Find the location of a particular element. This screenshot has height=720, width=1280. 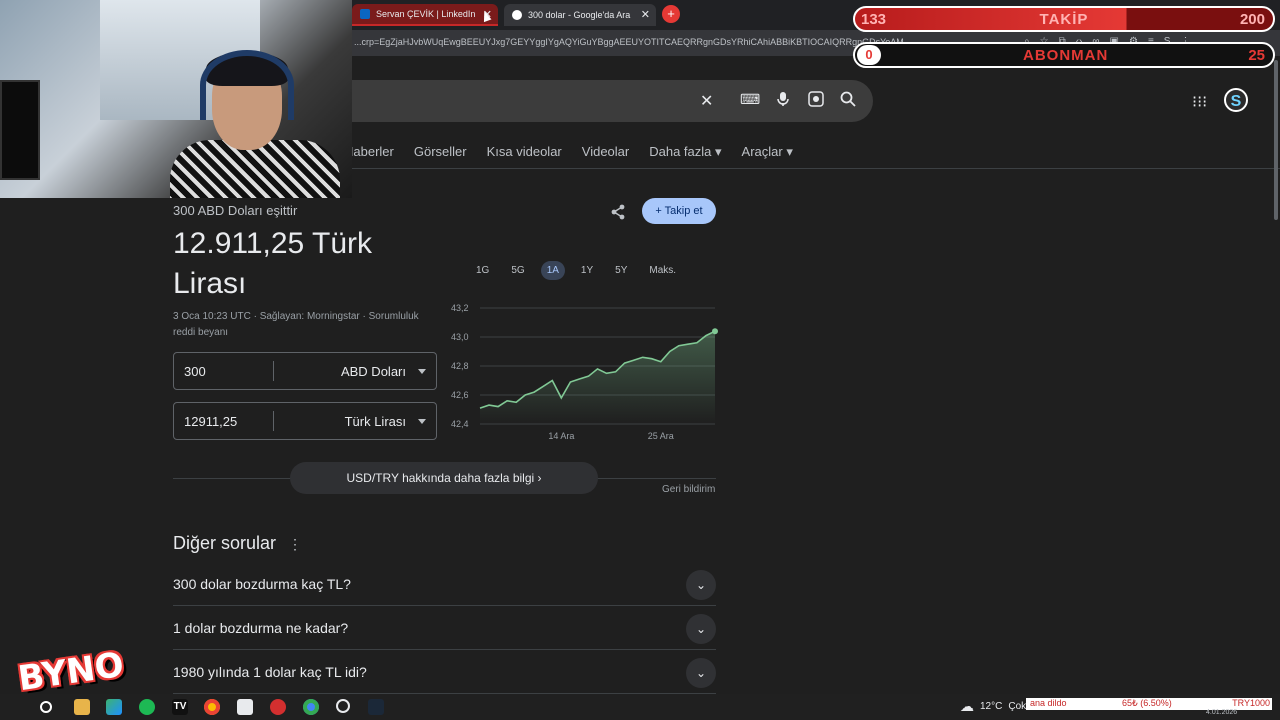

tab-google-search: 300 dolar - Google'da Ara ✕ is located at coordinates (580, 15).